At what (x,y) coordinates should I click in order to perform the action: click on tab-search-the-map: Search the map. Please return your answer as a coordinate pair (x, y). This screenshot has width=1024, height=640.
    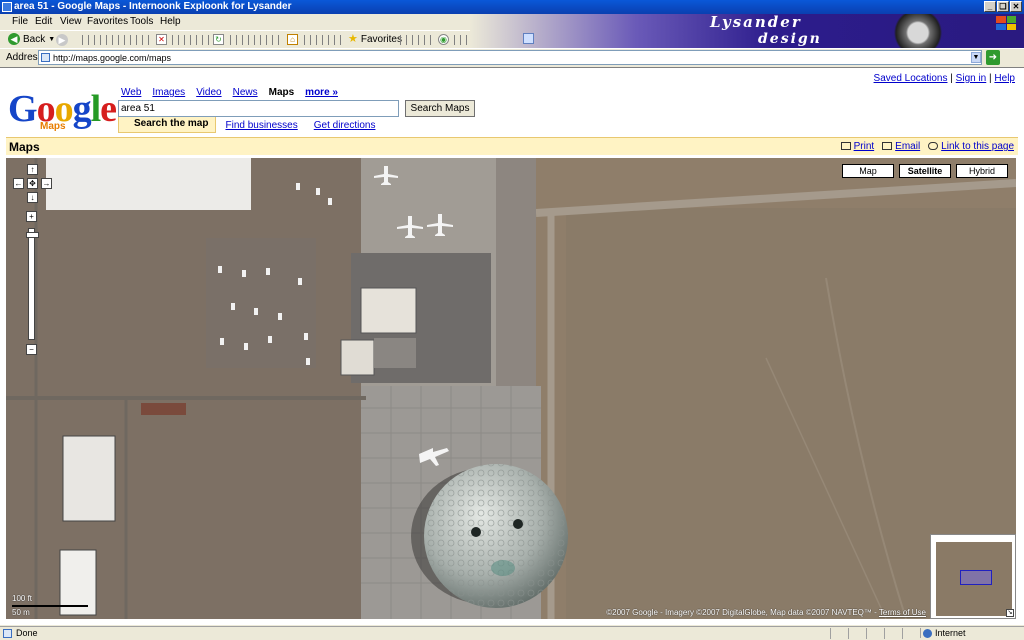
    Looking at the image, I should click on (167, 125).